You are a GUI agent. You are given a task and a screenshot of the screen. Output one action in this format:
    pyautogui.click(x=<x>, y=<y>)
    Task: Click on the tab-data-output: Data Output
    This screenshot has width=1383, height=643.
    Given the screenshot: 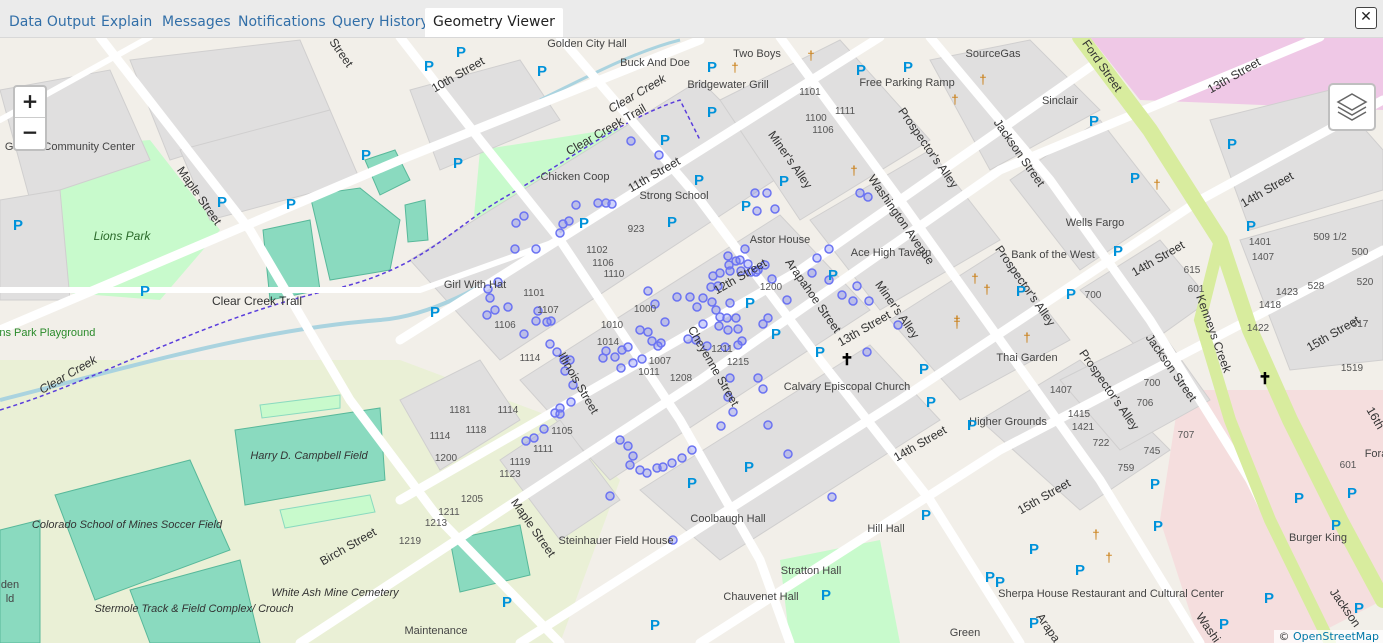 What is the action you would take?
    pyautogui.click(x=52, y=22)
    